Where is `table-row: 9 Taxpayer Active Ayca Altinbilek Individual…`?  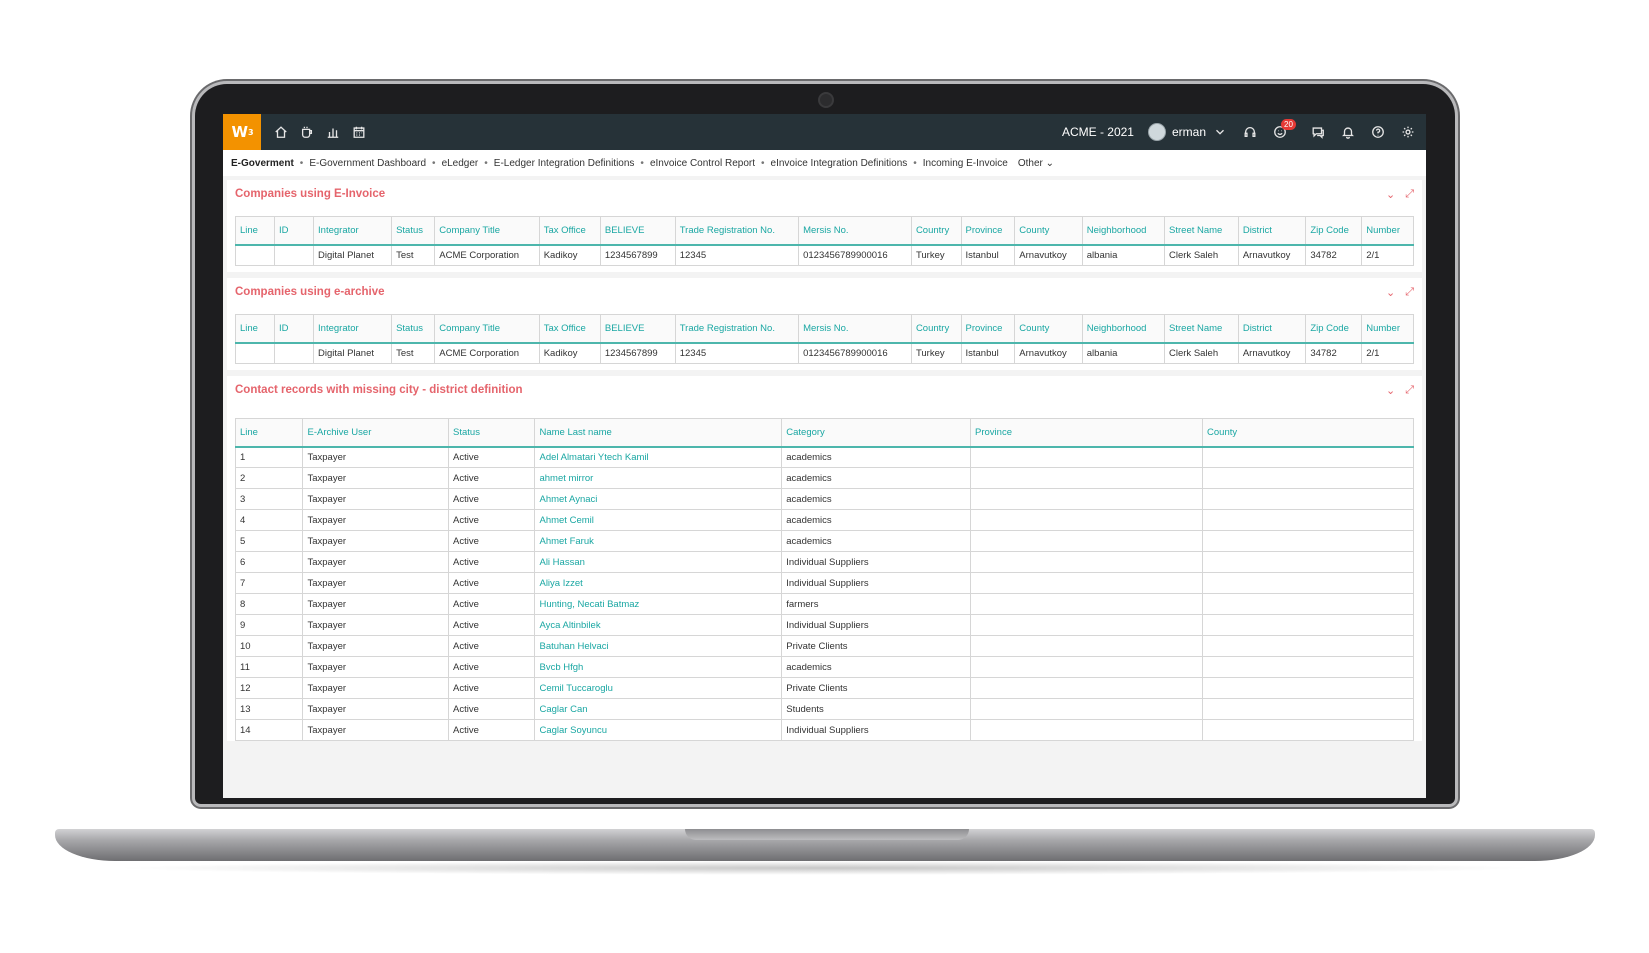
table-row: 9 Taxpayer Active Ayca Altinbilek Individual… is located at coordinates (824, 625).